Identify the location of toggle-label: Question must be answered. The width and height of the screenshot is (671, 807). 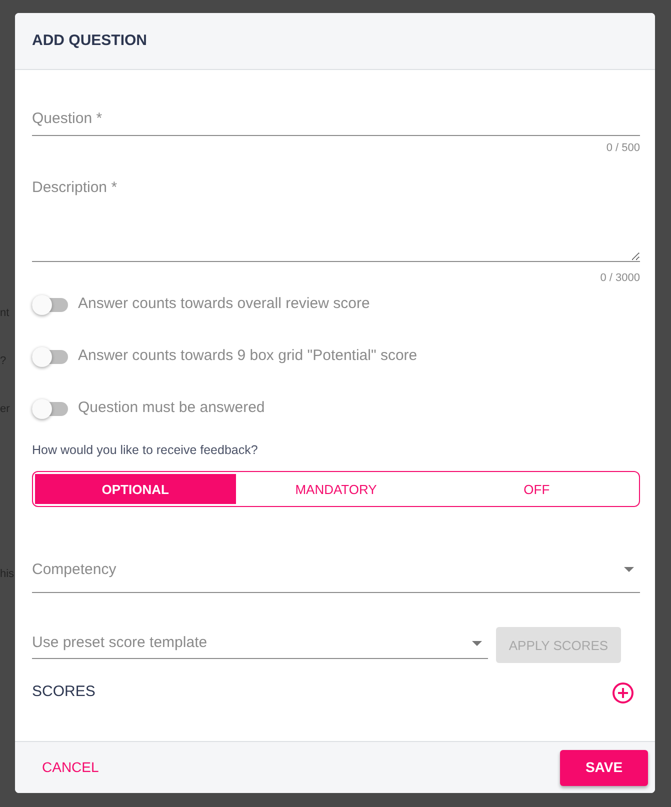
(171, 408).